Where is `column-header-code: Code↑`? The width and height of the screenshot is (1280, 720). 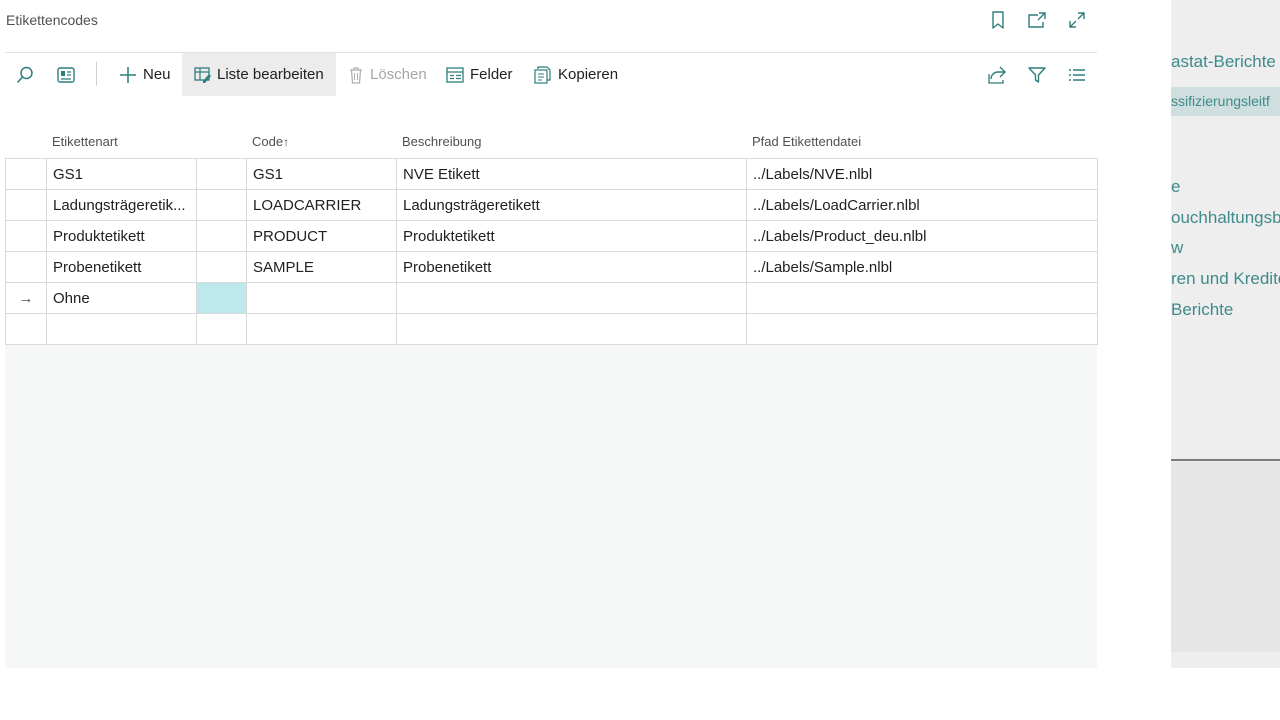 column-header-code: Code↑ is located at coordinates (270, 141).